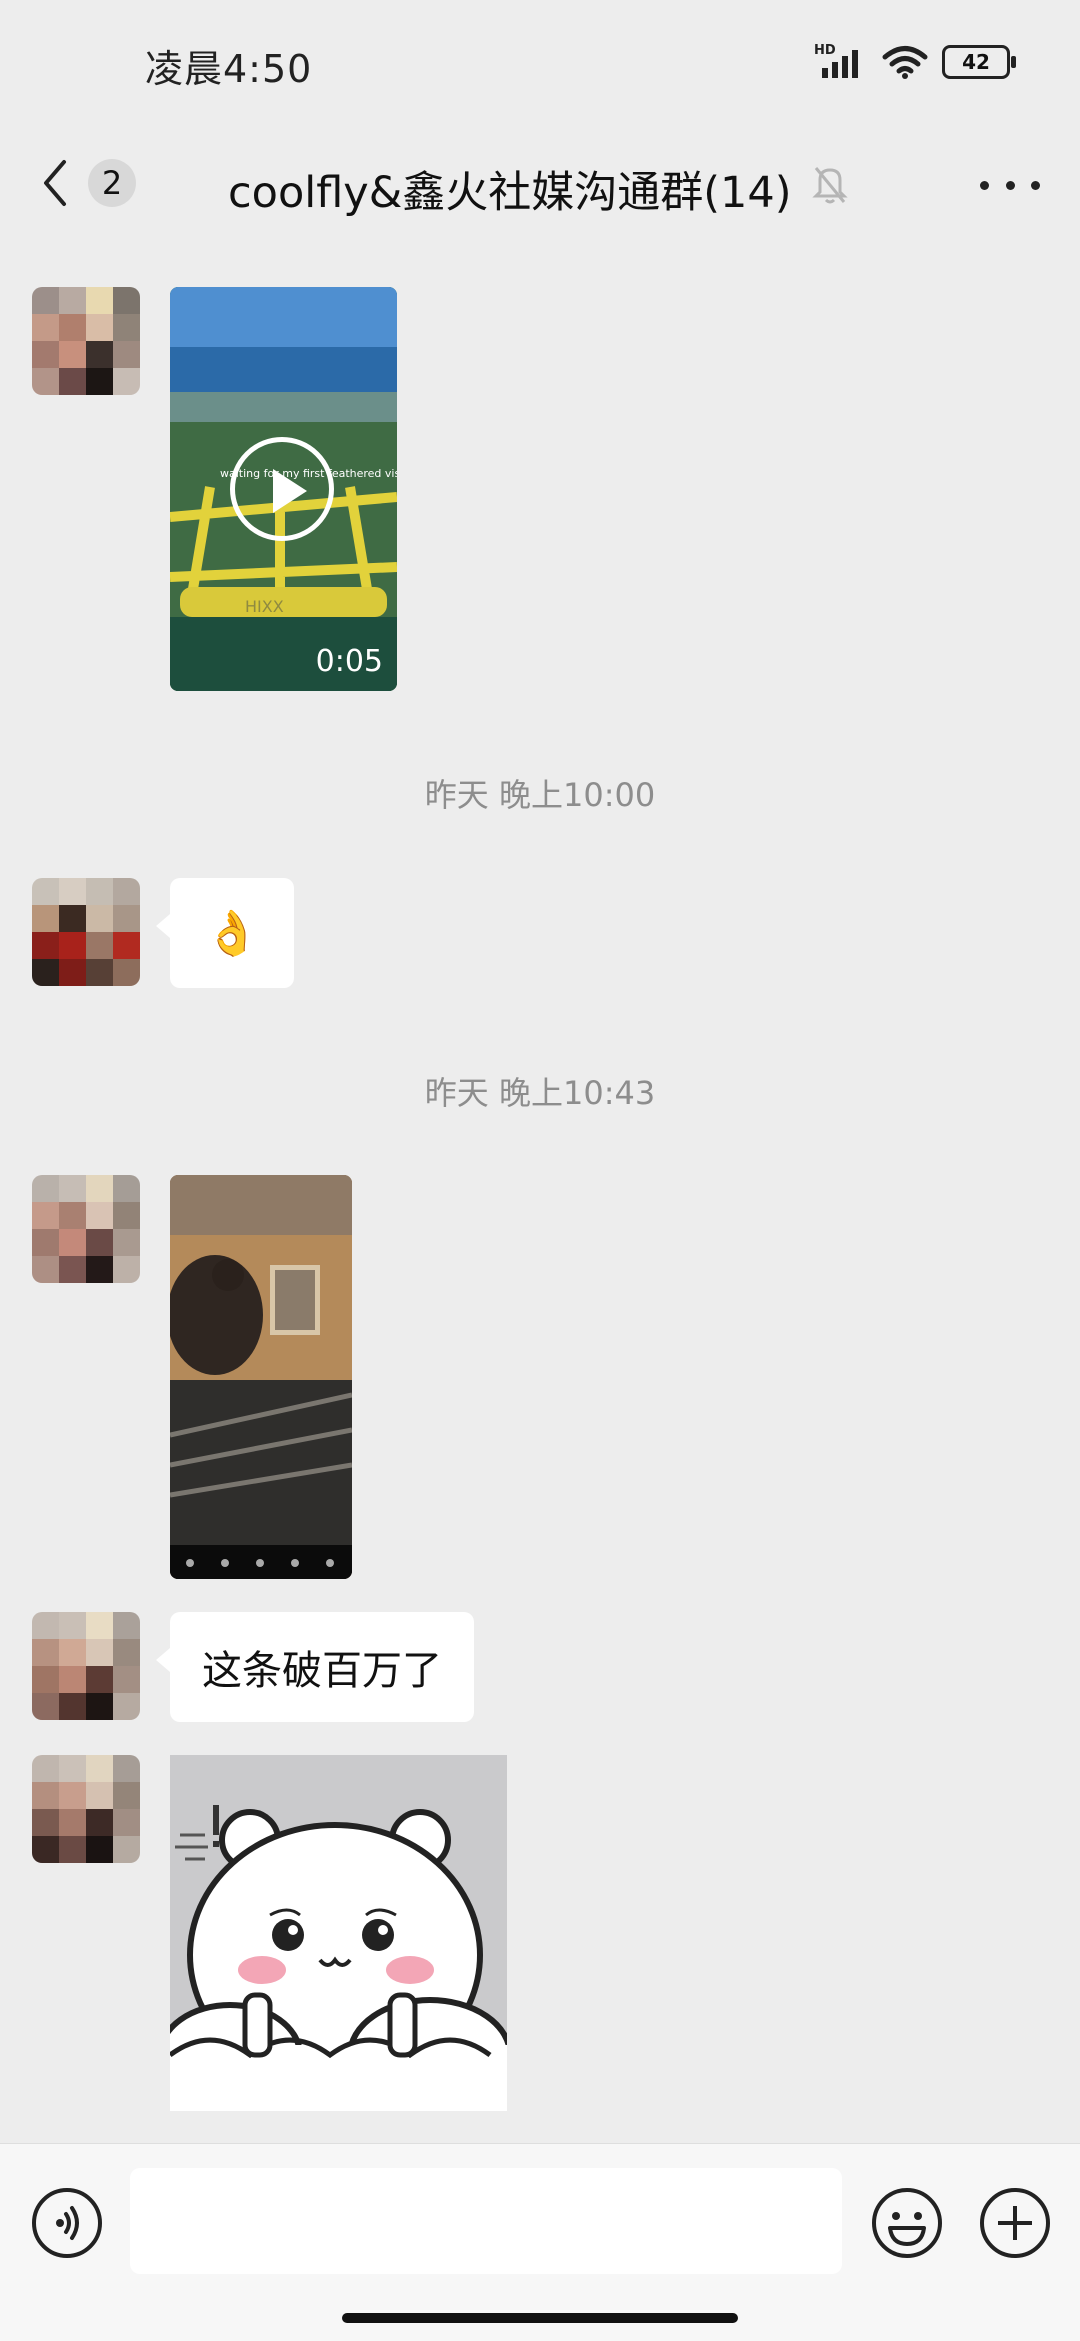 Image resolution: width=1080 pixels, height=2341 pixels. I want to click on input-bar, so click(540, 2242).